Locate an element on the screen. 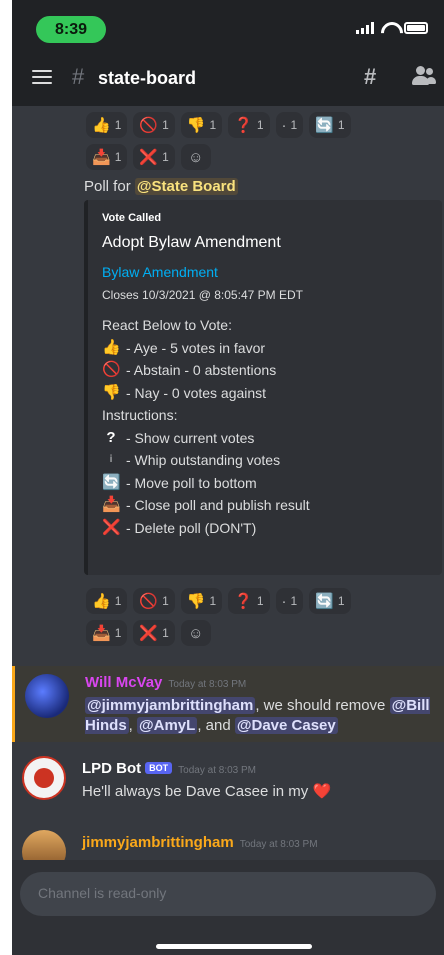 Image resolution: width=444 pixels, height=955 pixels. refresh-icon: 🔄 is located at coordinates (111, 482).